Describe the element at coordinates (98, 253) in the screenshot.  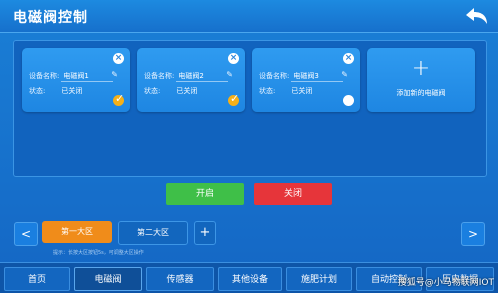
I see `hint-text: 提示：长按大区按钮5s，可调整大区操作` at that location.